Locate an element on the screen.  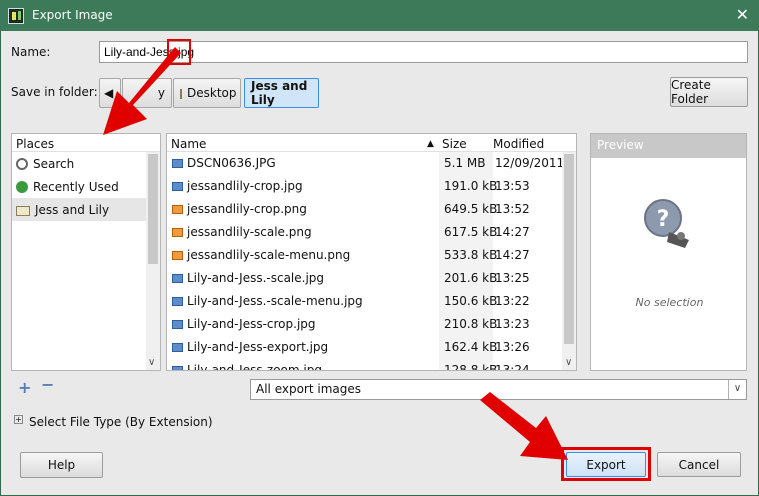
help-label: Help is located at coordinates (61, 465).